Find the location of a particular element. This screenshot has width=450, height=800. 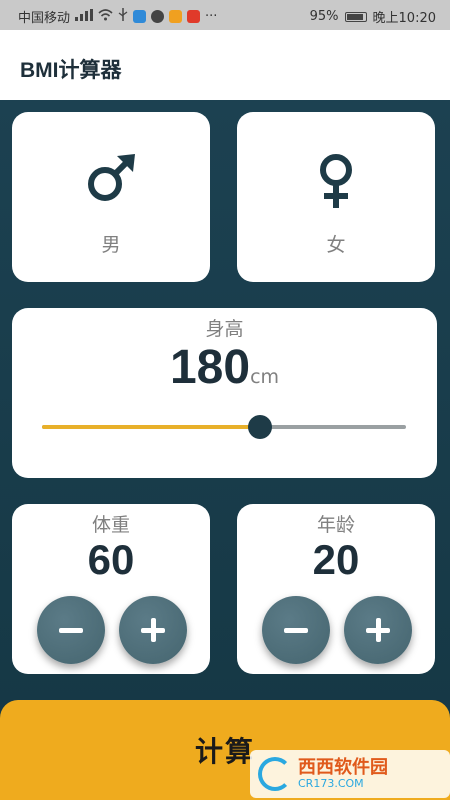

female-card: 女 is located at coordinates (336, 197).